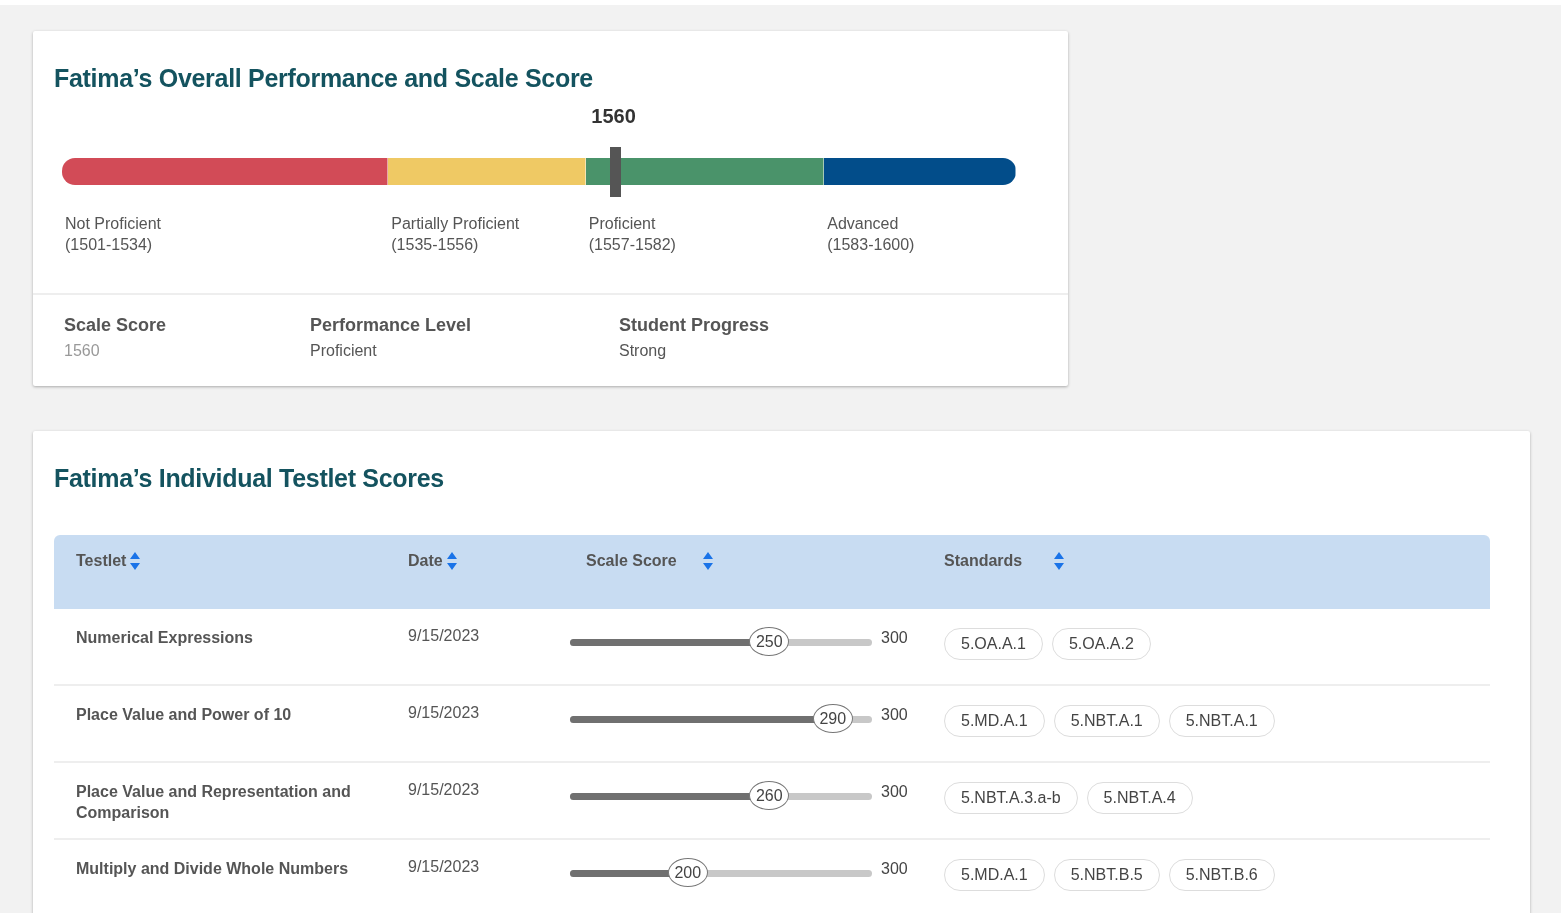 The height and width of the screenshot is (913, 1561). I want to click on column-header: Date, so click(432, 561).